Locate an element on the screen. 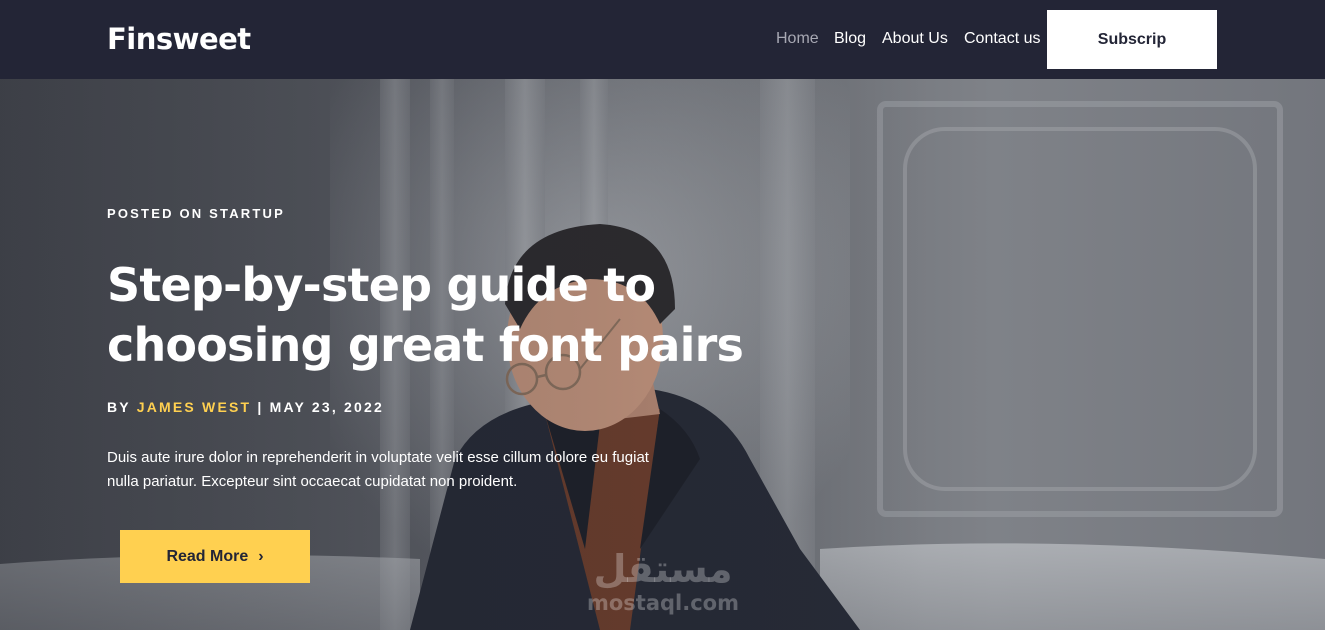 Image resolution: width=1325 pixels, height=630 pixels. subscribe-button: Subscrip is located at coordinates (1132, 39).